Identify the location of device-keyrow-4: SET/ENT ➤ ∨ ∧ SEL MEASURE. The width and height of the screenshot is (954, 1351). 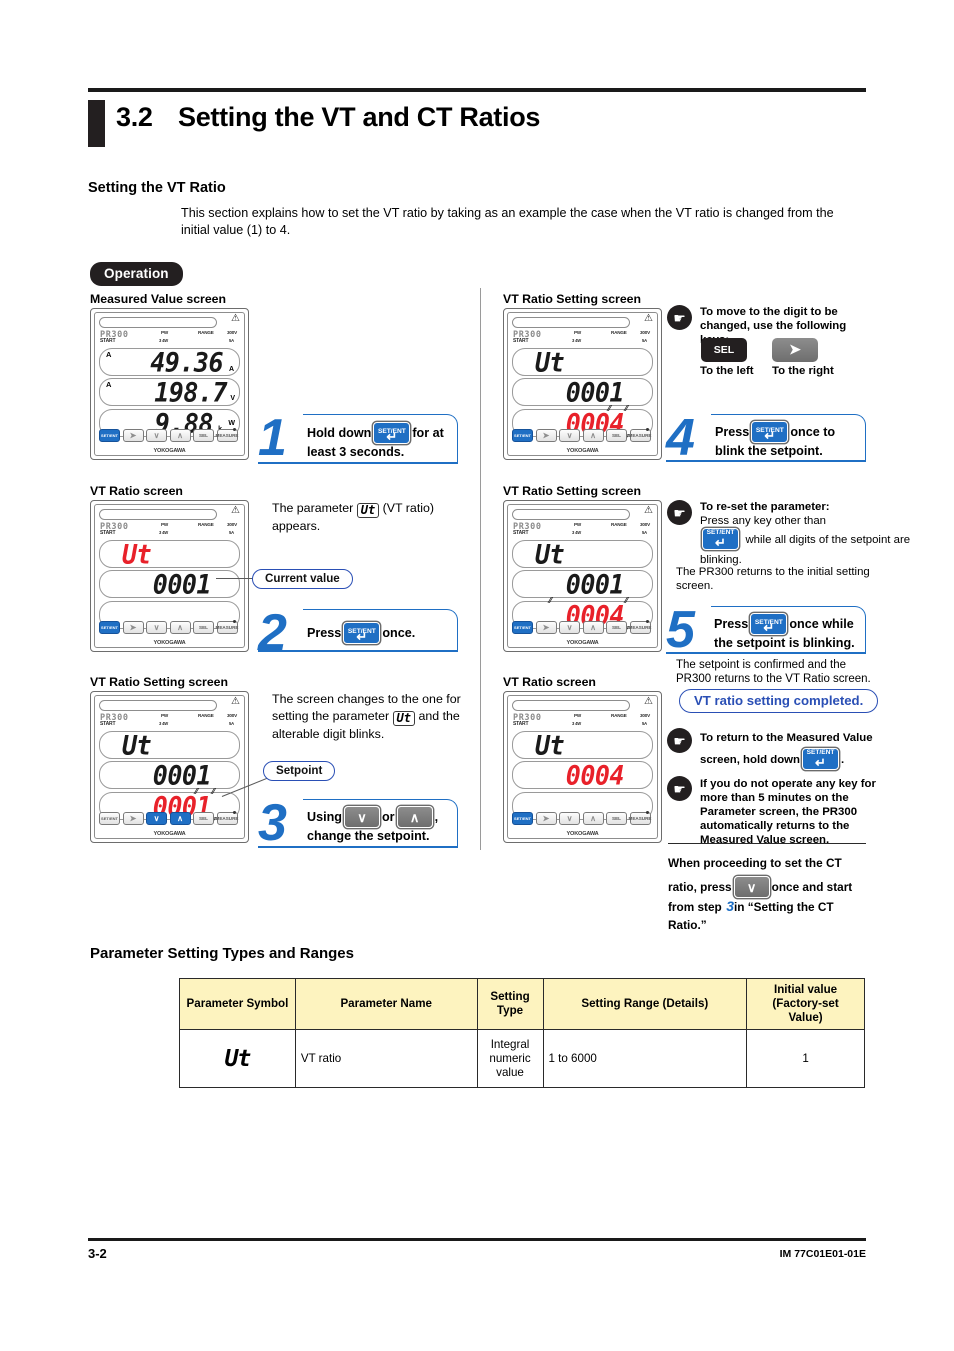
(582, 435).